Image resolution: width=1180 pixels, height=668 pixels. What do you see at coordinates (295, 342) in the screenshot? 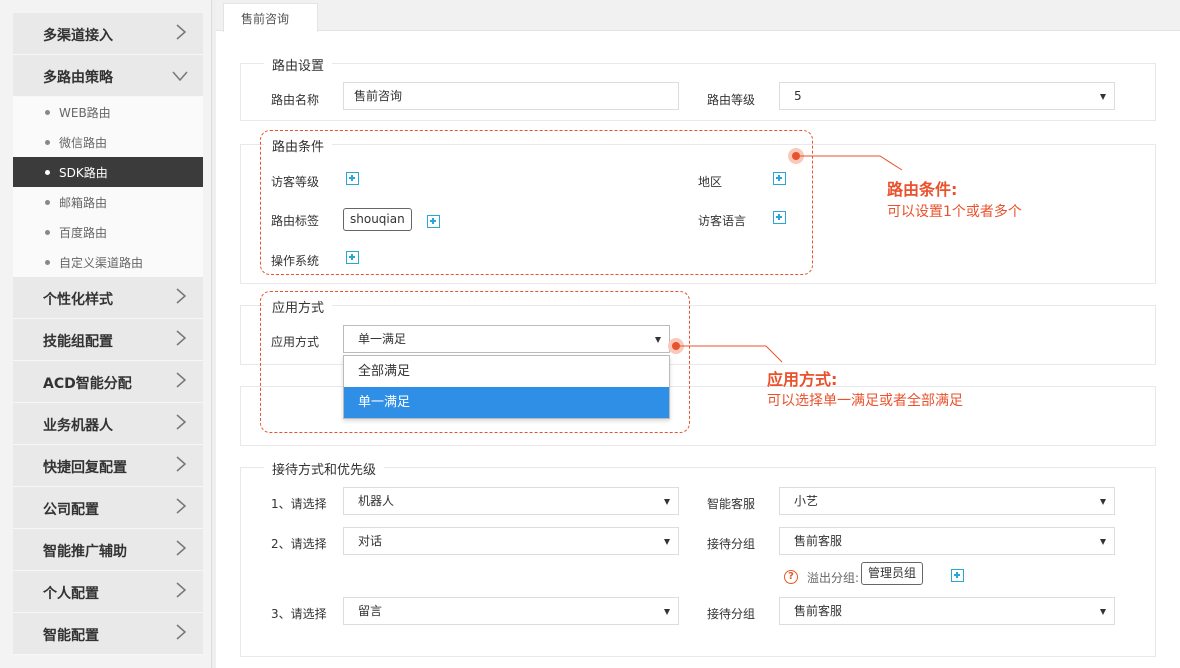
I see `apply-mode-label: 应用方式` at bounding box center [295, 342].